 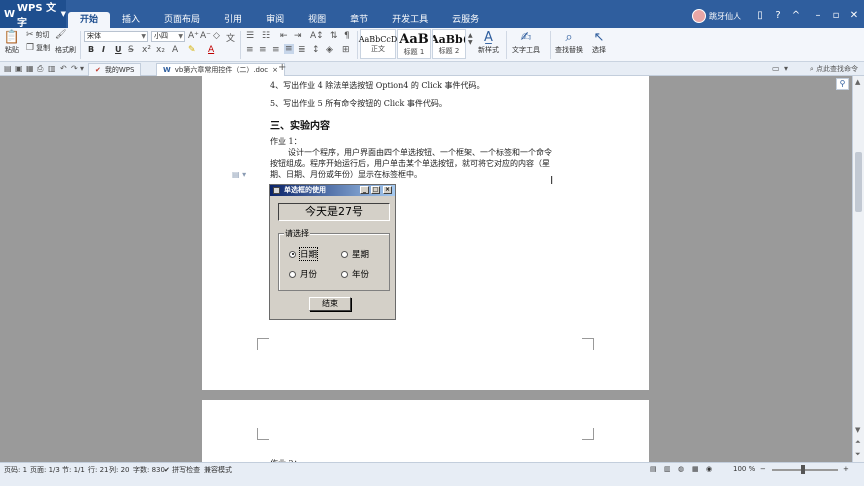 I want to click on eye-protection-icon: ◉, so click(x=709, y=469).